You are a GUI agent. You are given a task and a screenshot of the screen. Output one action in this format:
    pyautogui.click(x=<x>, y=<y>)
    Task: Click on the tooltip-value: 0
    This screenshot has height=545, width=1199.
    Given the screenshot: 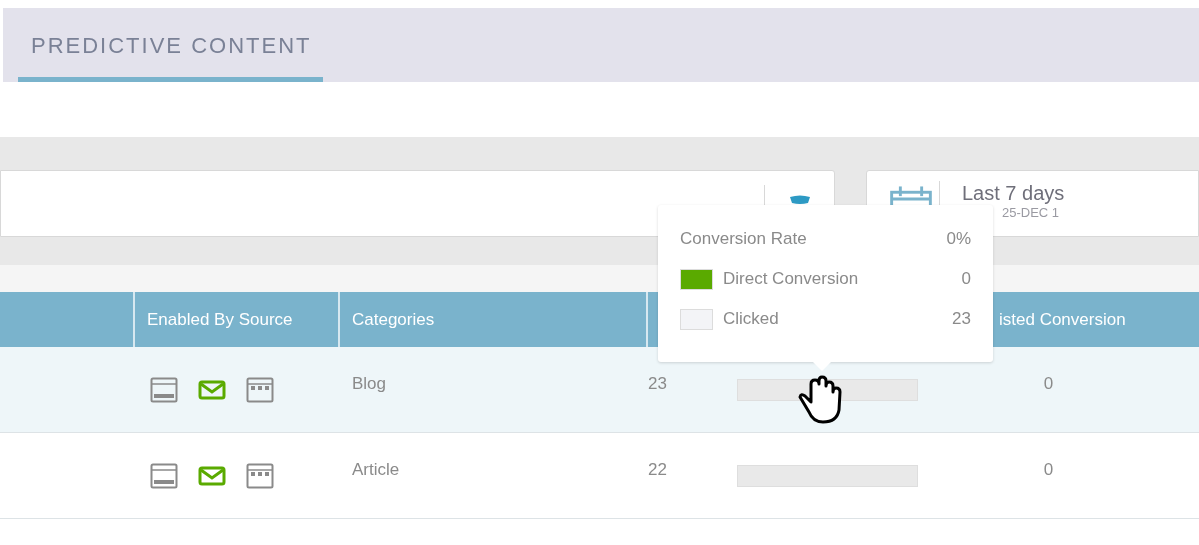 What is the action you would take?
    pyautogui.click(x=966, y=279)
    